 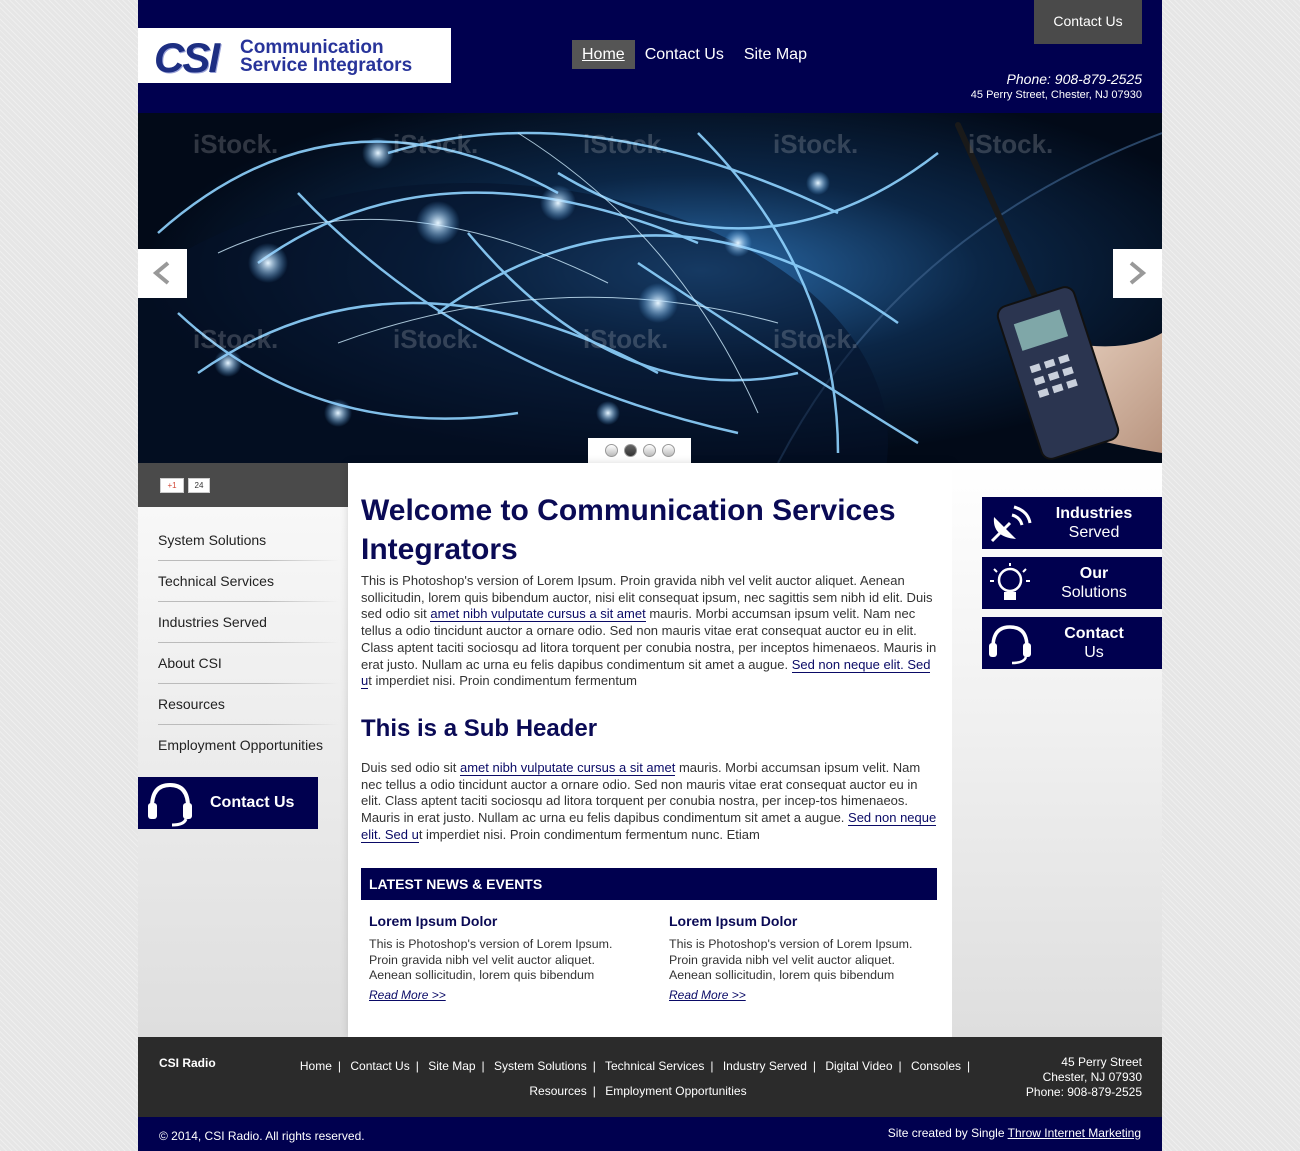 What do you see at coordinates (316, 1066) in the screenshot?
I see `footer-link-home: Home` at bounding box center [316, 1066].